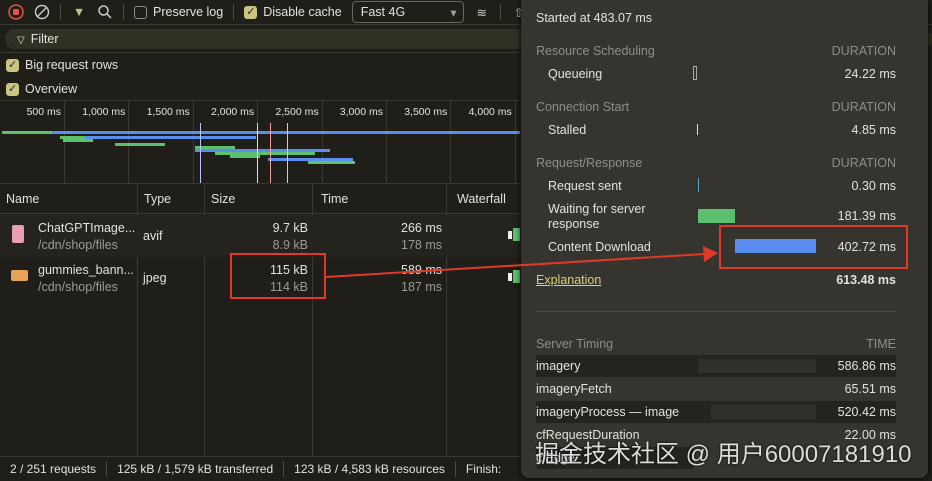  What do you see at coordinates (521, 262) in the screenshot?
I see `annotation-arrow` at bounding box center [521, 262].